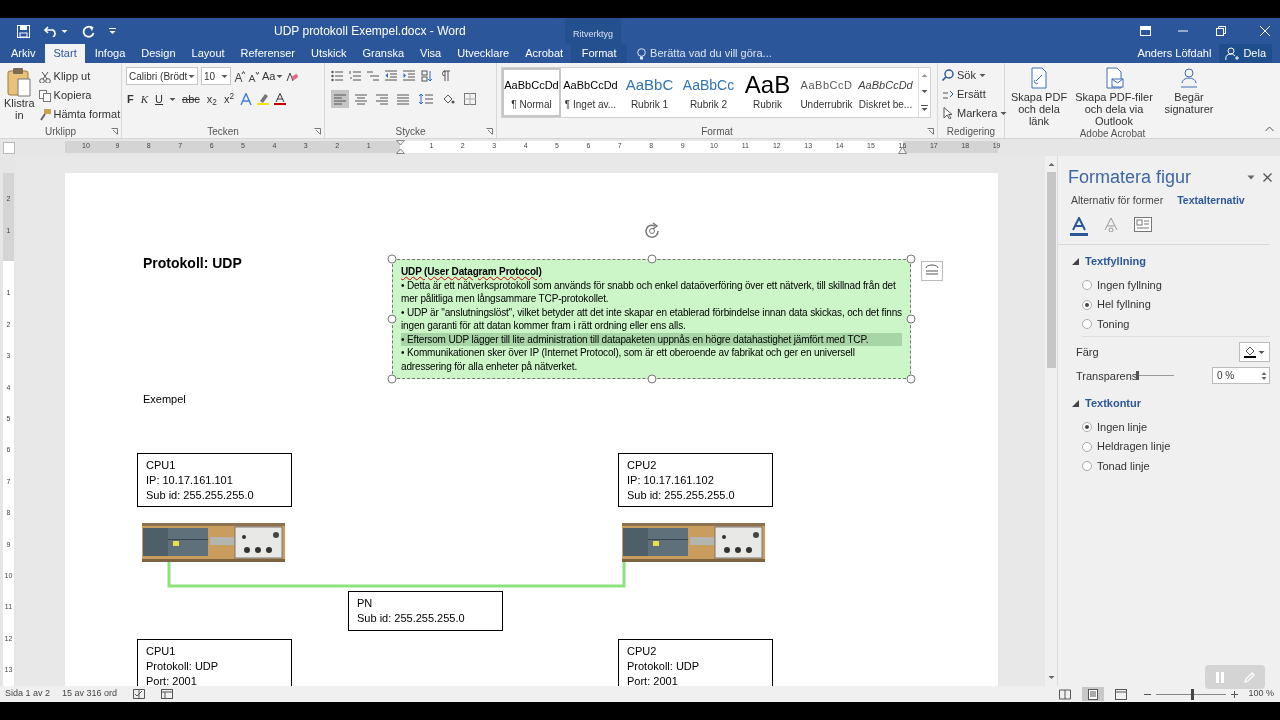 The width and height of the screenshot is (1280, 720). Describe the element at coordinates (373, 76) in the screenshot. I see `multilevel-list-icon` at that location.